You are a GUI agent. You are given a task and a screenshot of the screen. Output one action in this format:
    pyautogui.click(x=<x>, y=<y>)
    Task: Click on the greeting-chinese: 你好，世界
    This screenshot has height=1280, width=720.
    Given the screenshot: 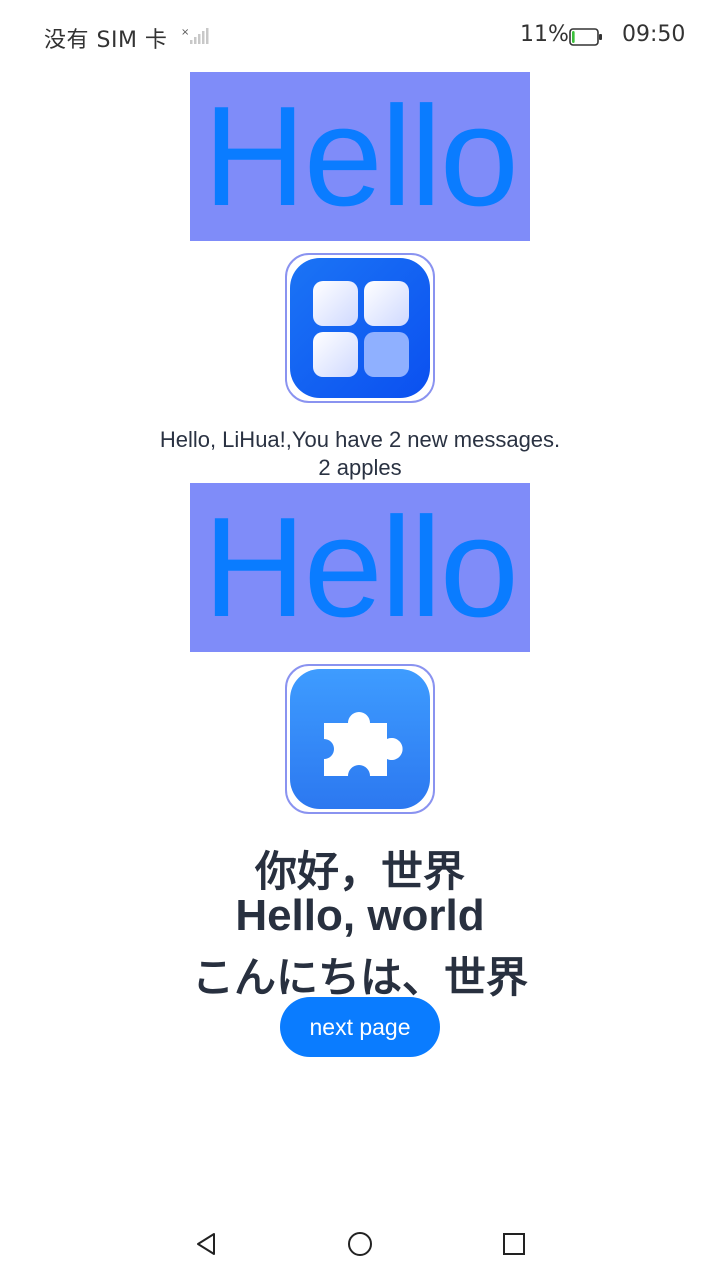 What is the action you would take?
    pyautogui.click(x=359, y=871)
    